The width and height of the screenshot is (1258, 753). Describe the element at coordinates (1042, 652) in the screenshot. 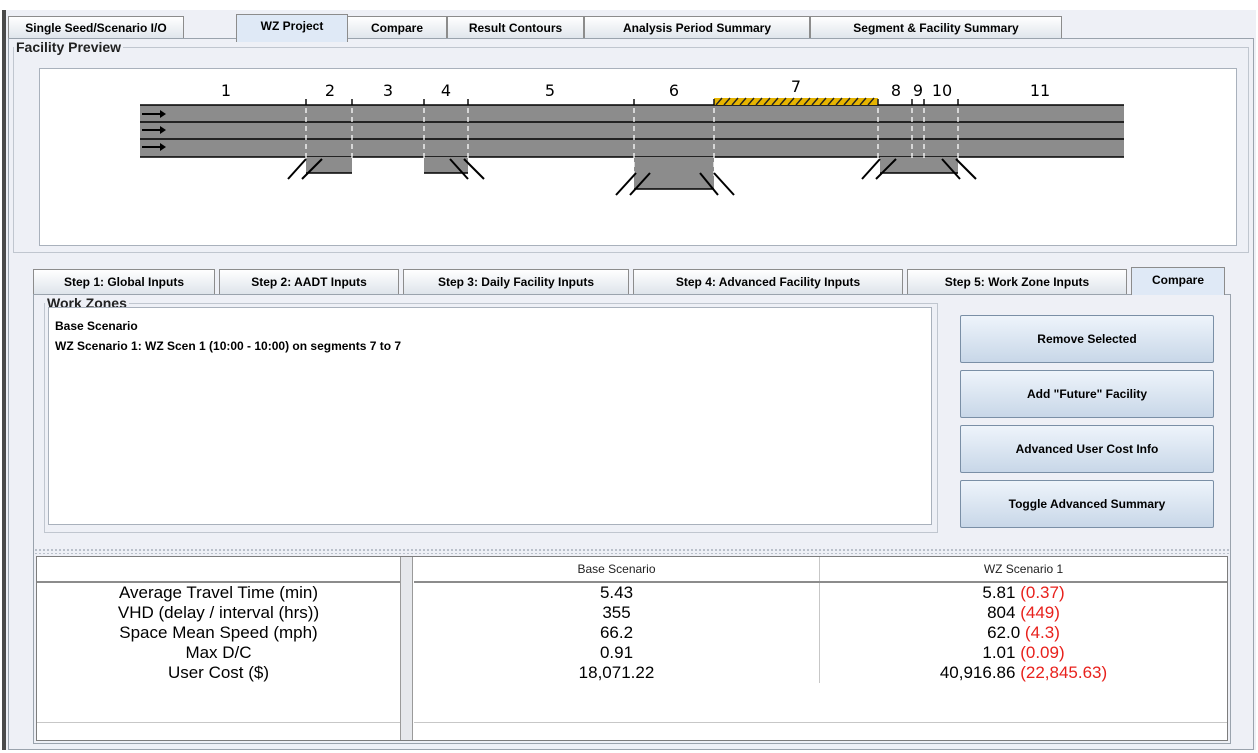

I see `cell-wz-delta: (0.09)` at that location.